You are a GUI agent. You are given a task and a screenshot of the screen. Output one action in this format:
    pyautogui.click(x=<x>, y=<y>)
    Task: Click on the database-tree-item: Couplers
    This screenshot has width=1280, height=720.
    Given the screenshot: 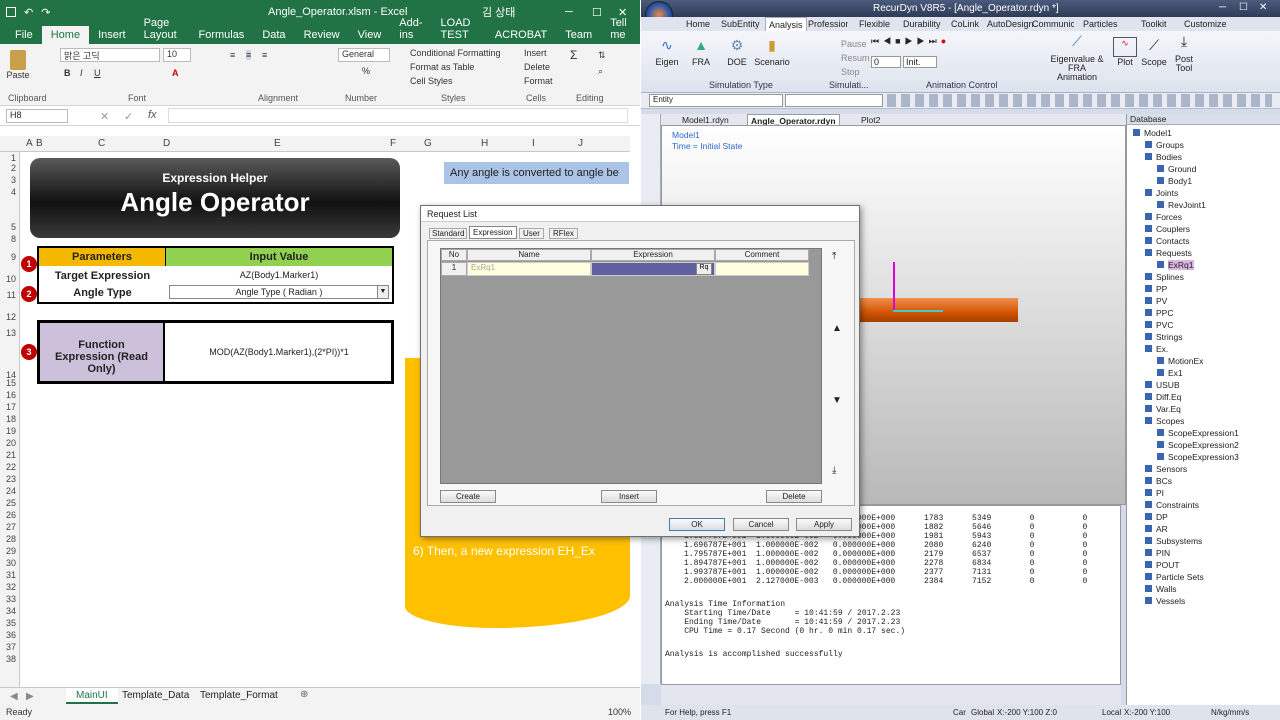 What is the action you would take?
    pyautogui.click(x=1167, y=229)
    